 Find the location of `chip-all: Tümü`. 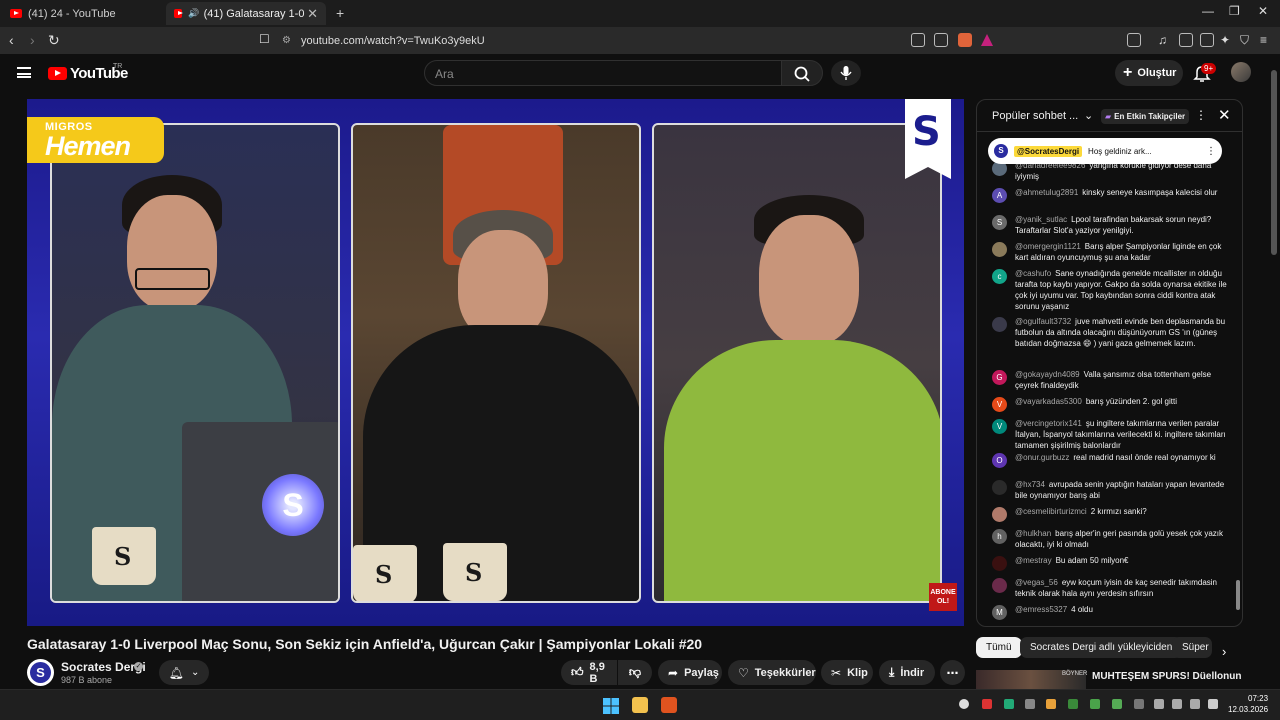

chip-all: Tümü is located at coordinates (999, 647).